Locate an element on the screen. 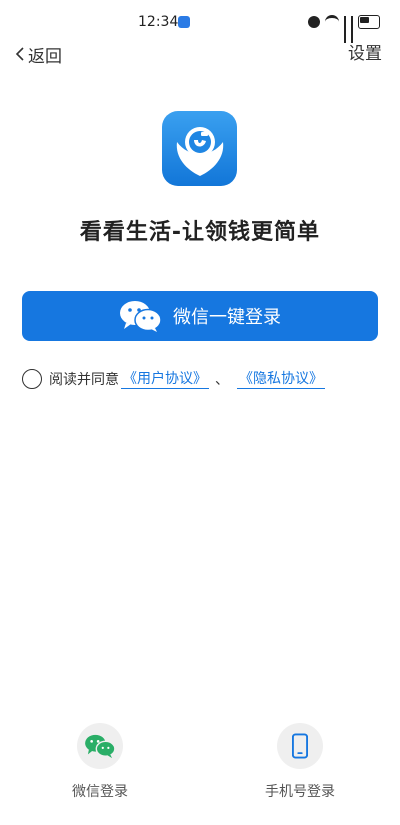  back-button: 返回 is located at coordinates (38, 54).